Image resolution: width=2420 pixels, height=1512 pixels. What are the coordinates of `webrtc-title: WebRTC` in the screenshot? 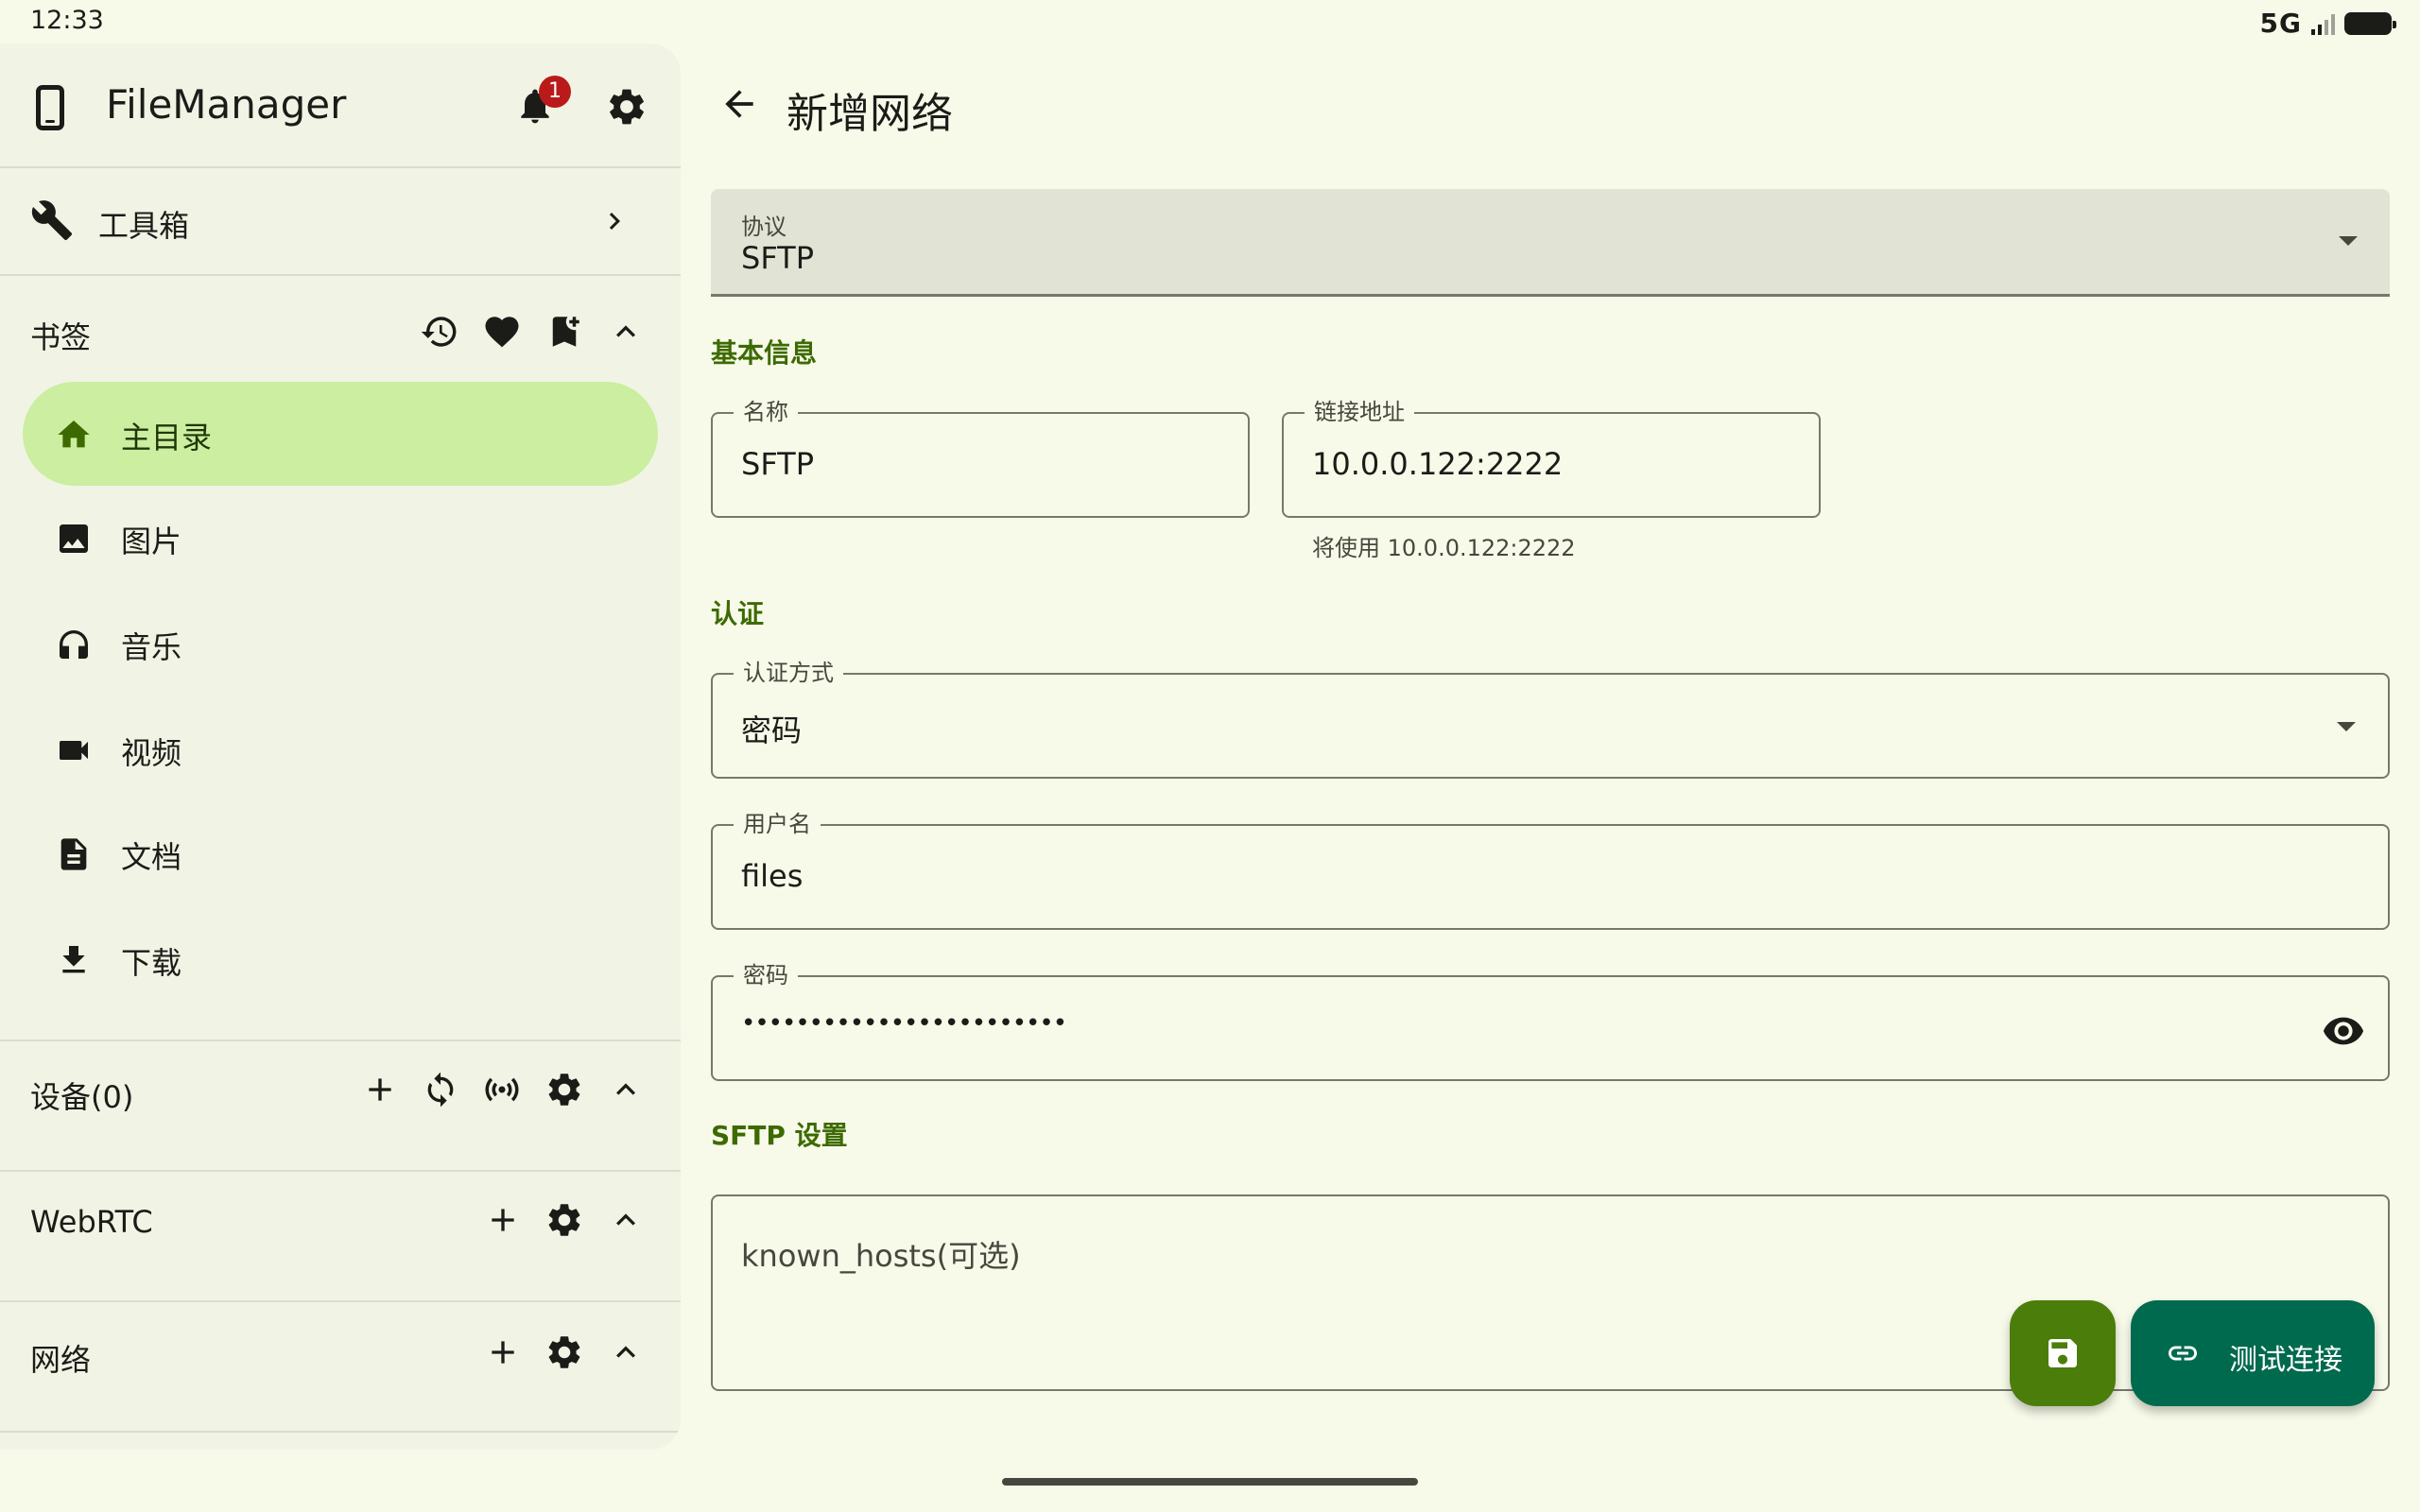 It's located at (91, 1222).